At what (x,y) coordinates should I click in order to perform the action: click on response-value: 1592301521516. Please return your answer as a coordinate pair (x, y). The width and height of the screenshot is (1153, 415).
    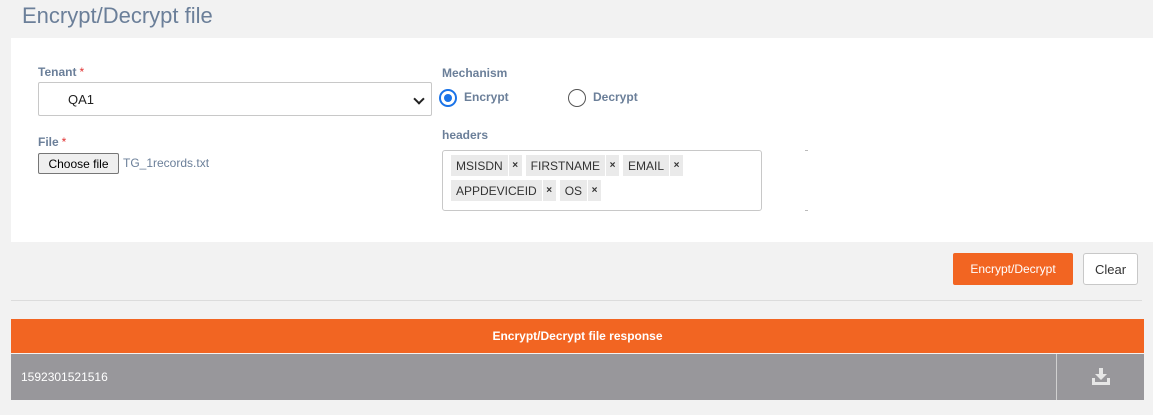
    Looking at the image, I should click on (64, 377).